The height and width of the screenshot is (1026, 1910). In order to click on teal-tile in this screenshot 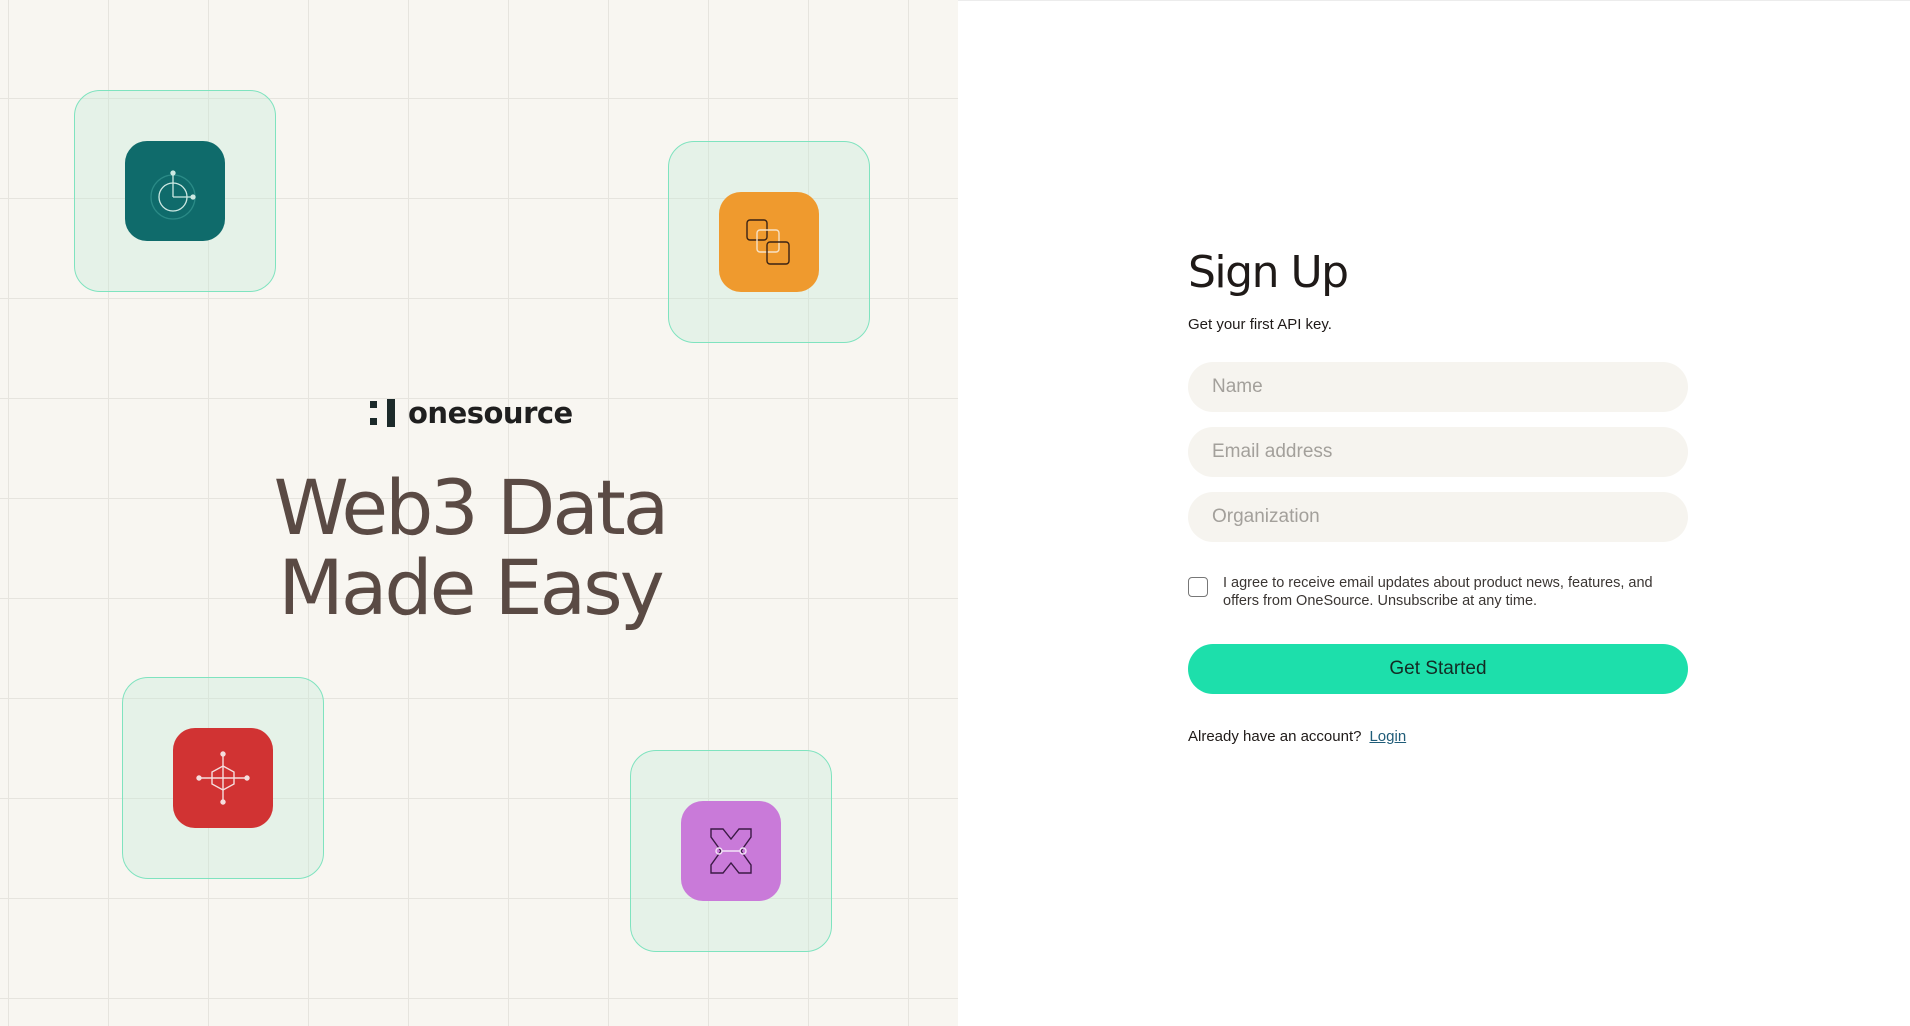, I will do `click(175, 191)`.